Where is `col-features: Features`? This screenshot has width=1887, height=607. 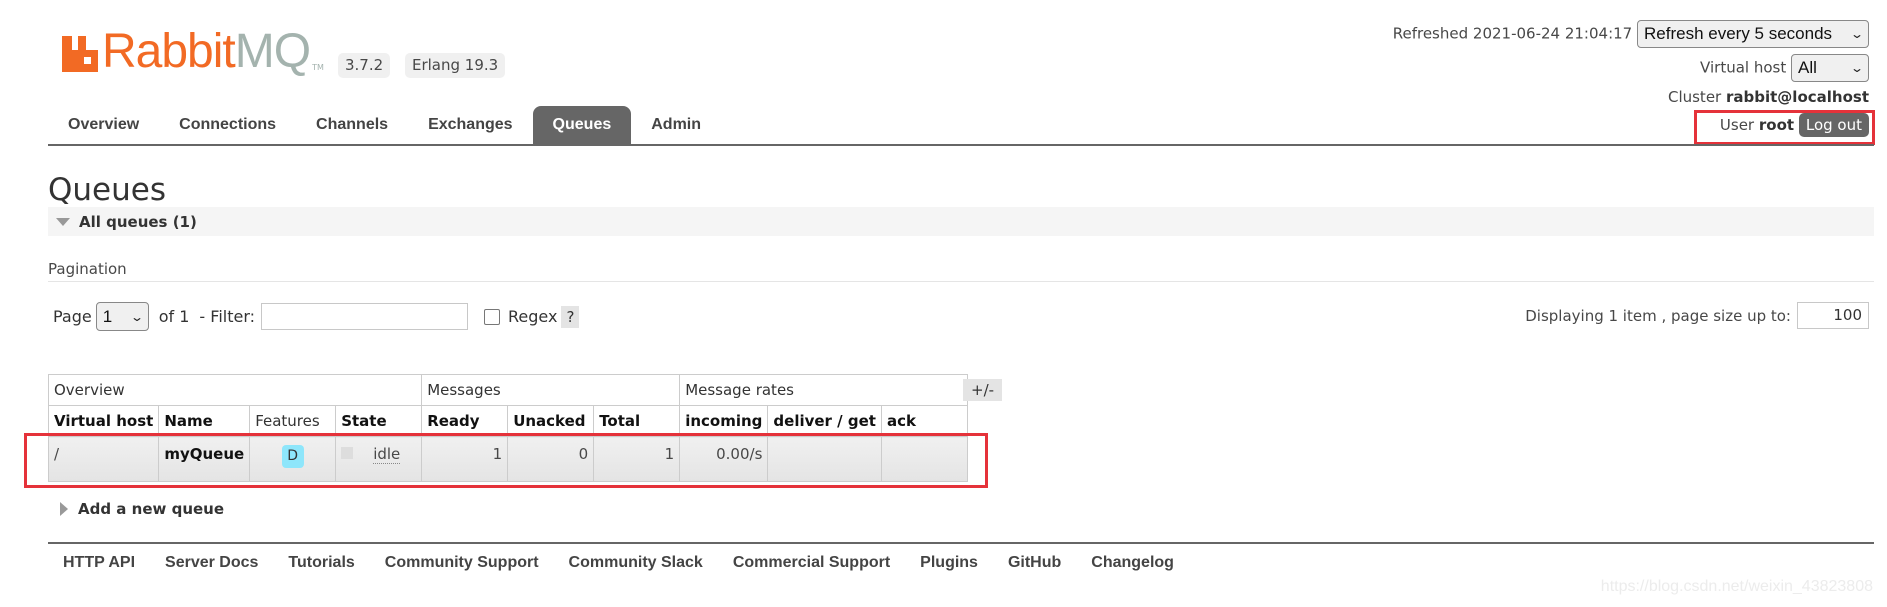
col-features: Features is located at coordinates (293, 421).